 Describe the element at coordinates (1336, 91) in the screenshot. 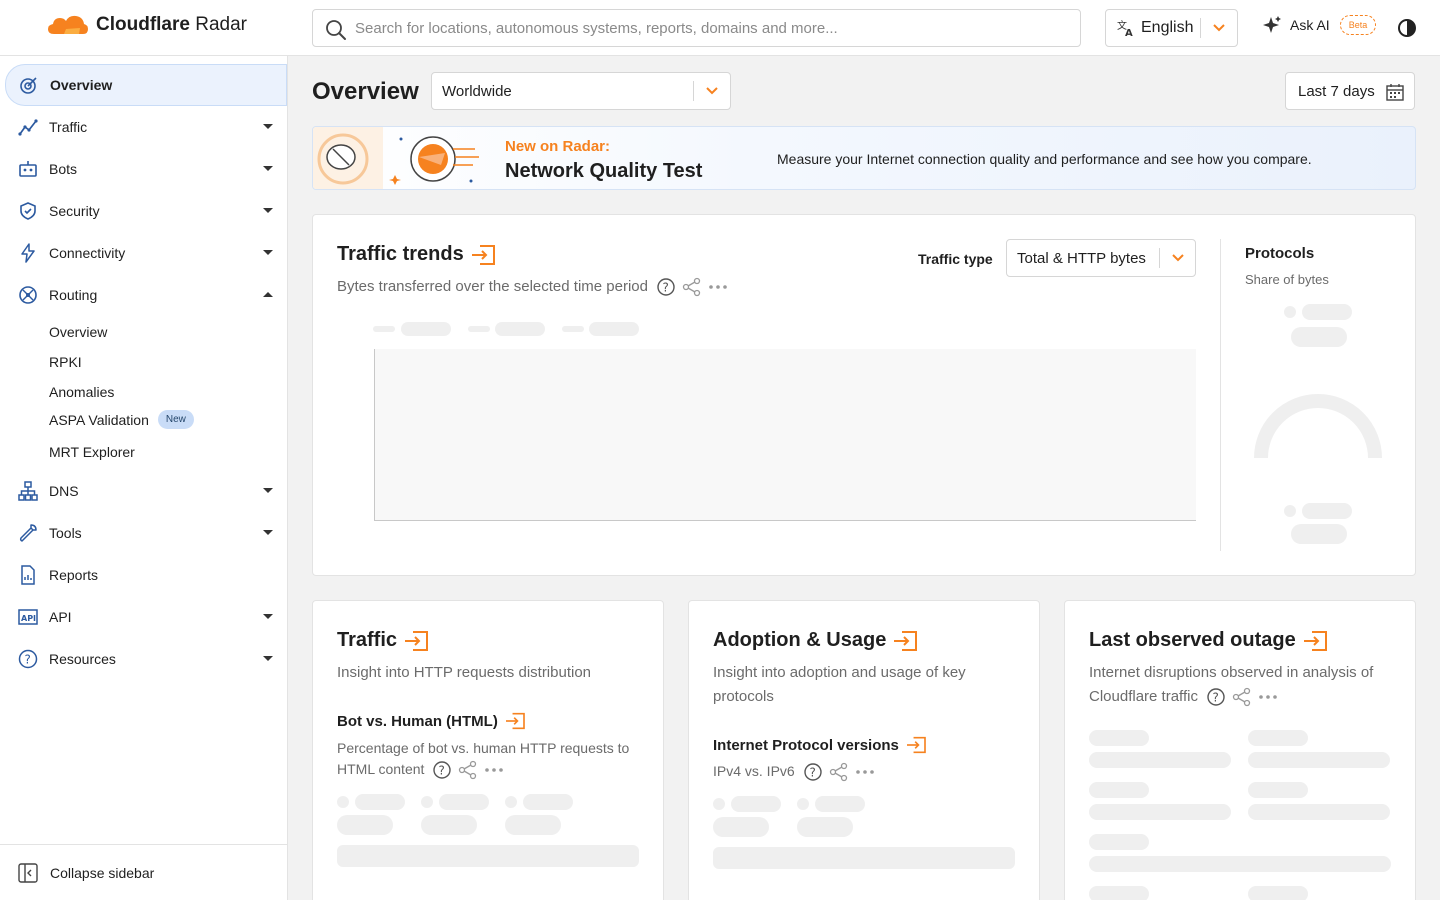

I see `date-range-value: Last 7 days` at that location.